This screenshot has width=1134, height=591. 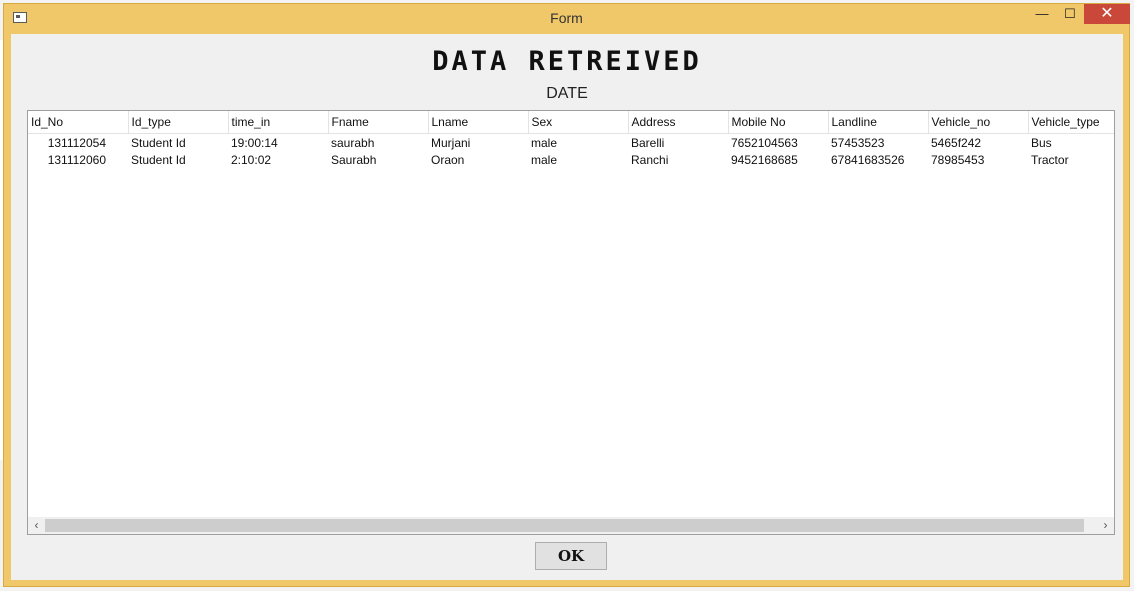 I want to click on cell-id-no: 131112054, so click(x=78, y=143).